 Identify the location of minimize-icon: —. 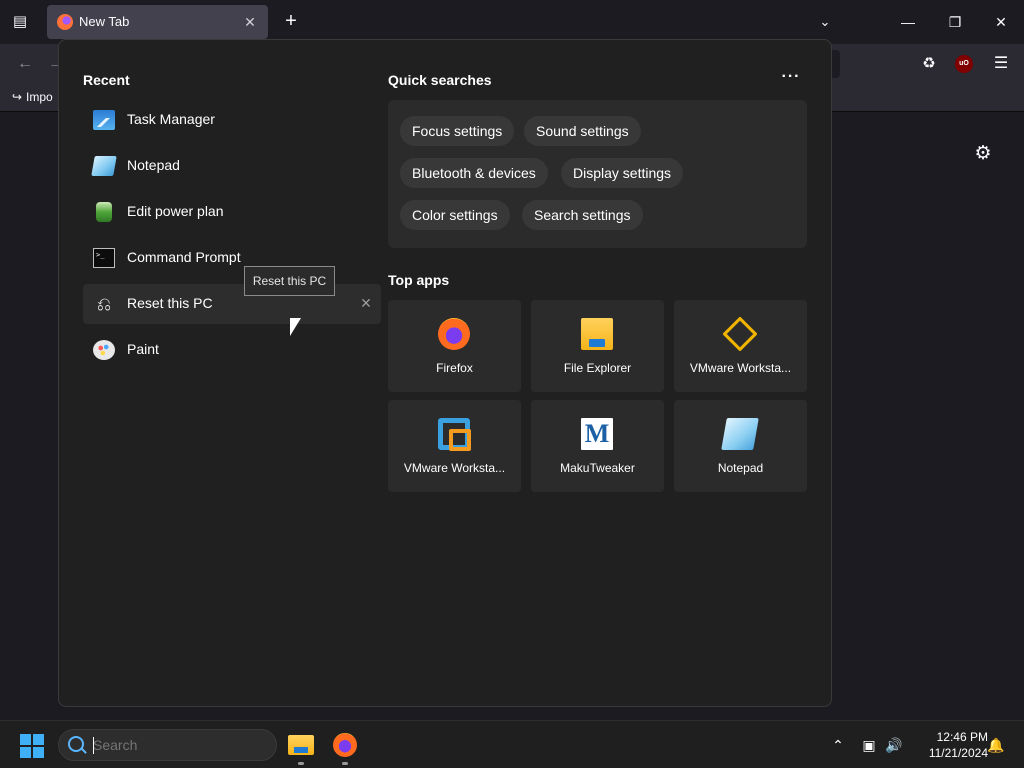
(908, 22).